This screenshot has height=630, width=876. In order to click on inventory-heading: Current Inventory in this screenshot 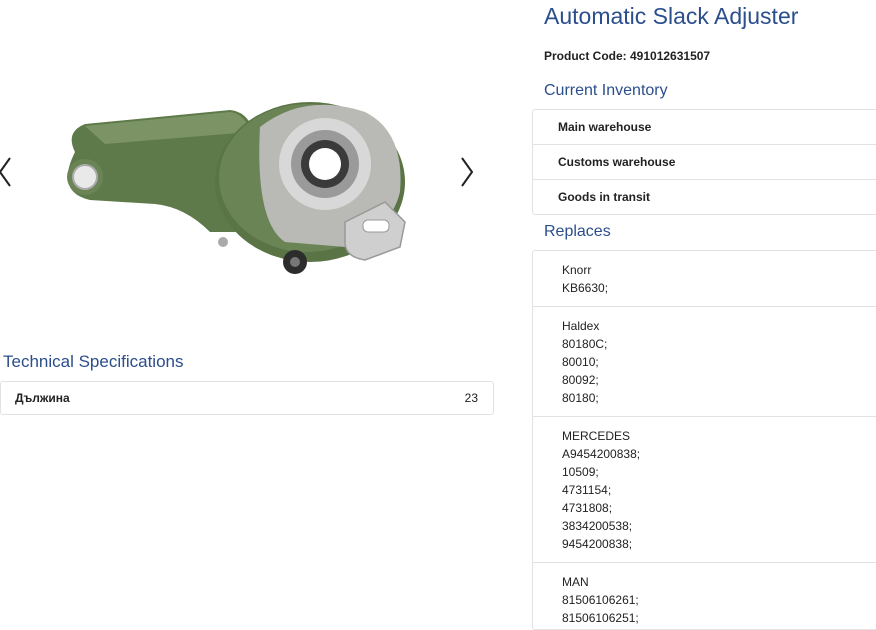, I will do `click(606, 90)`.